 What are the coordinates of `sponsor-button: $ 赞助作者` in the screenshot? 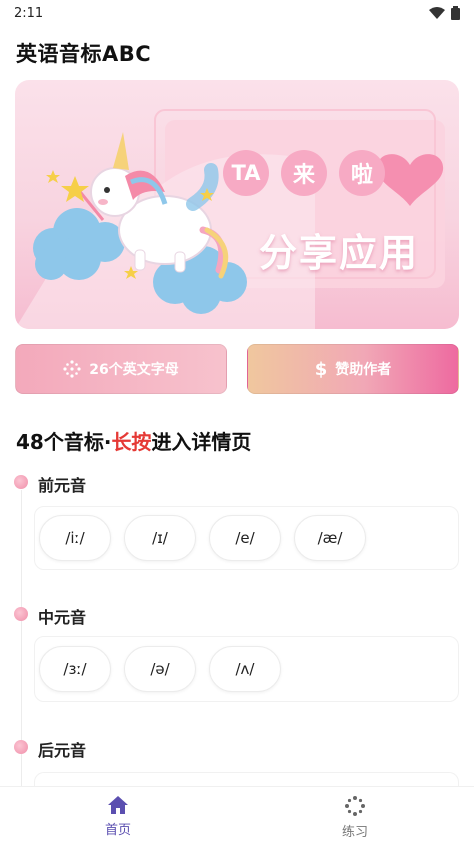 It's located at (353, 369).